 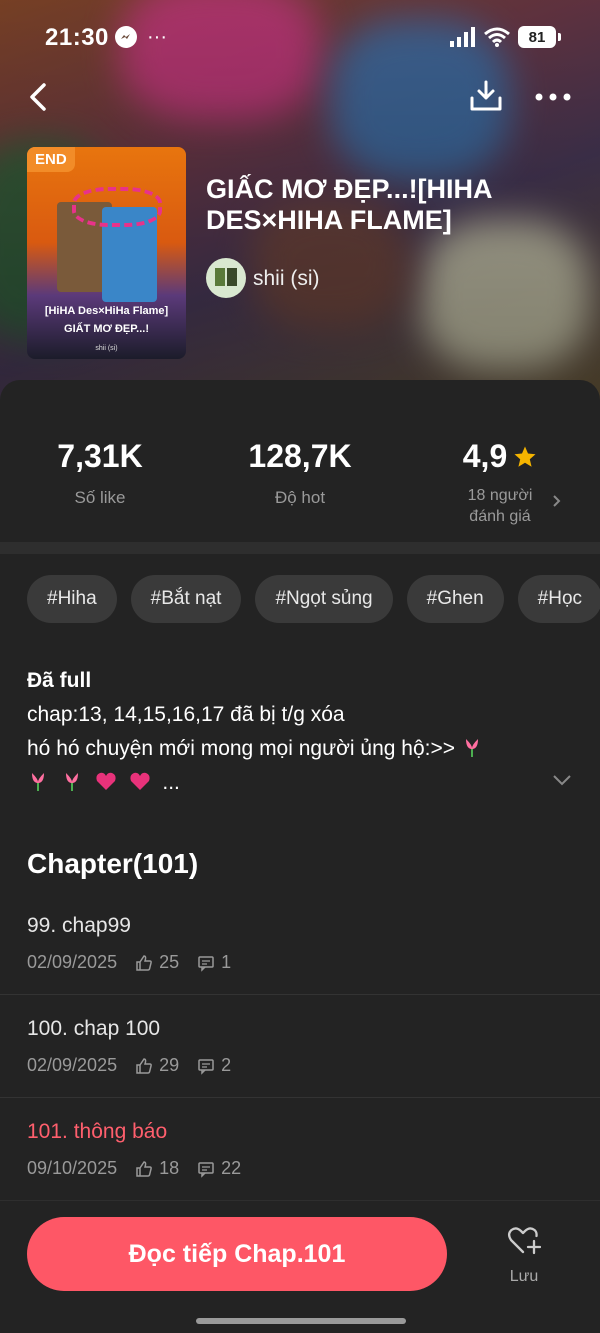 I want to click on download-button, so click(x=486, y=96).